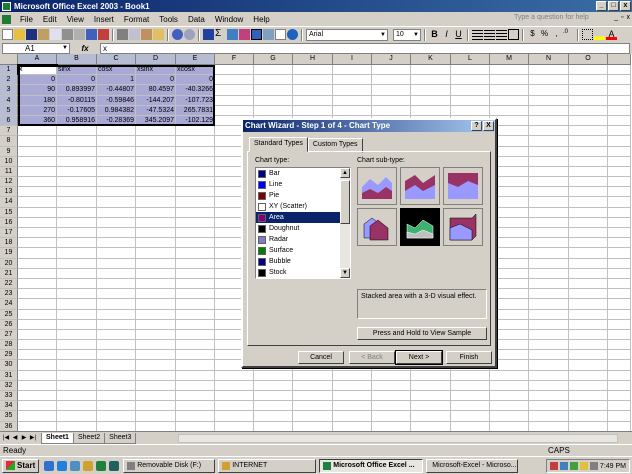 This screenshot has width=632, height=474. Describe the element at coordinates (372, 357) in the screenshot. I see `back-button: < Back` at that location.